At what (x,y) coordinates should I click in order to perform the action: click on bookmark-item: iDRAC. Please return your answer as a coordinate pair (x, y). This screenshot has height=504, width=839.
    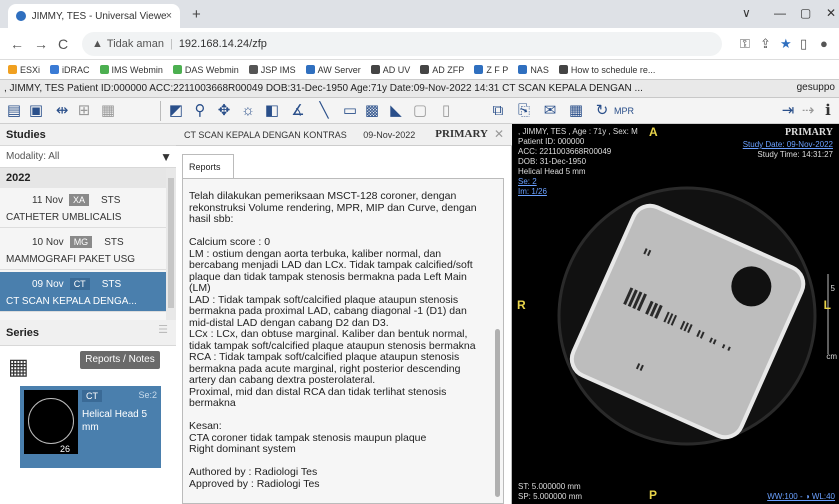
    Looking at the image, I should click on (70, 70).